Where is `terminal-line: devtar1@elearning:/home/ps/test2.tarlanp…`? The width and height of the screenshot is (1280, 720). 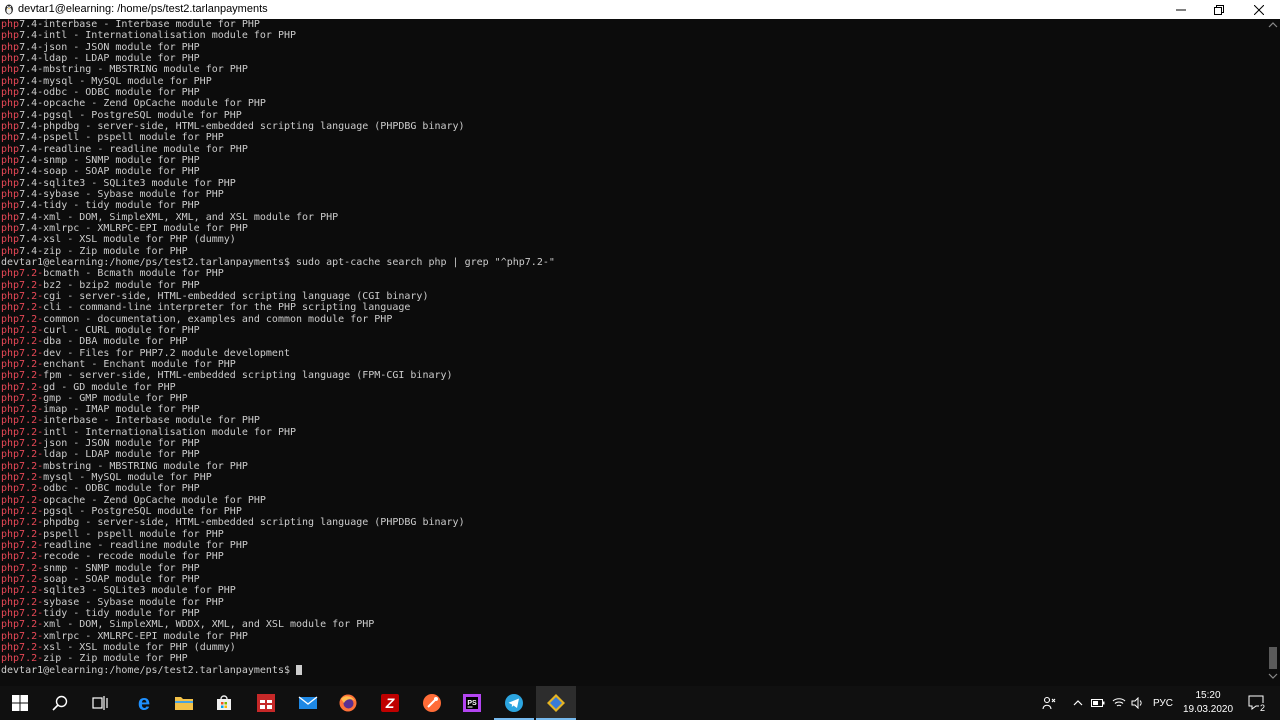
terminal-line: devtar1@elearning:/home/ps/test2.tarlanp… is located at coordinates (278, 670).